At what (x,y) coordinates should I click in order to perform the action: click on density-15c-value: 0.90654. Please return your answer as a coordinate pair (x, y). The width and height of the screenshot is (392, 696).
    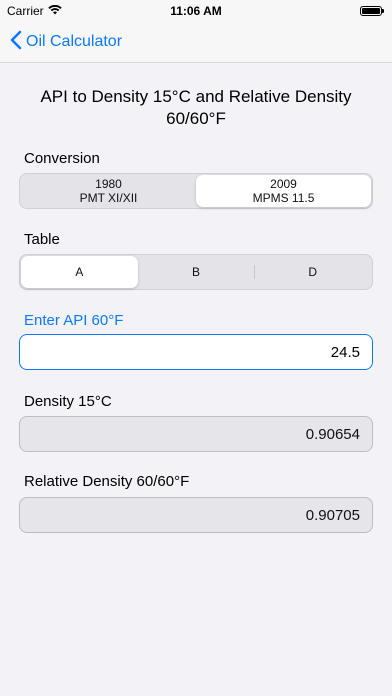
    Looking at the image, I should click on (332, 434).